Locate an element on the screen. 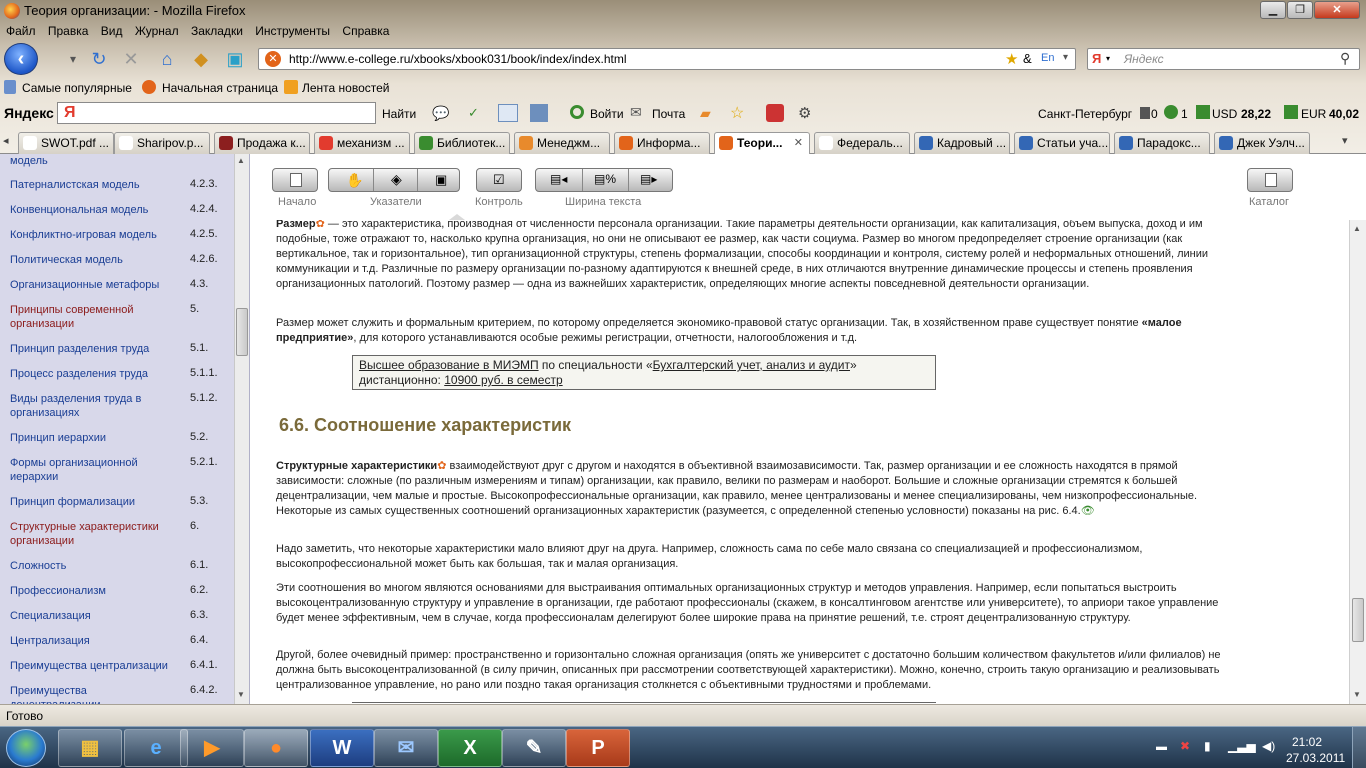 This screenshot has height=768, width=1366. wide-width-icon: ▤▸ is located at coordinates (648, 179).